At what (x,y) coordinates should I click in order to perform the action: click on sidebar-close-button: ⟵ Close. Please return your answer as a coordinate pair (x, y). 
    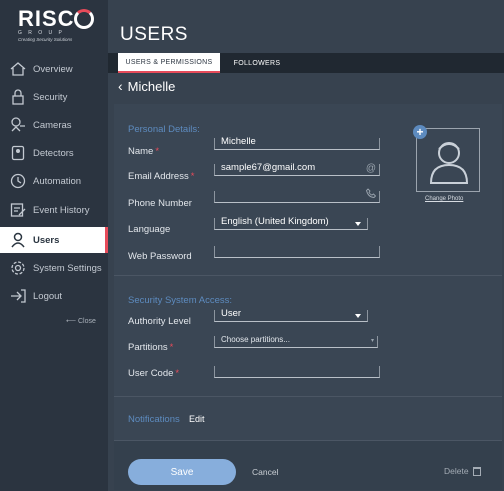
    Looking at the image, I should click on (81, 321).